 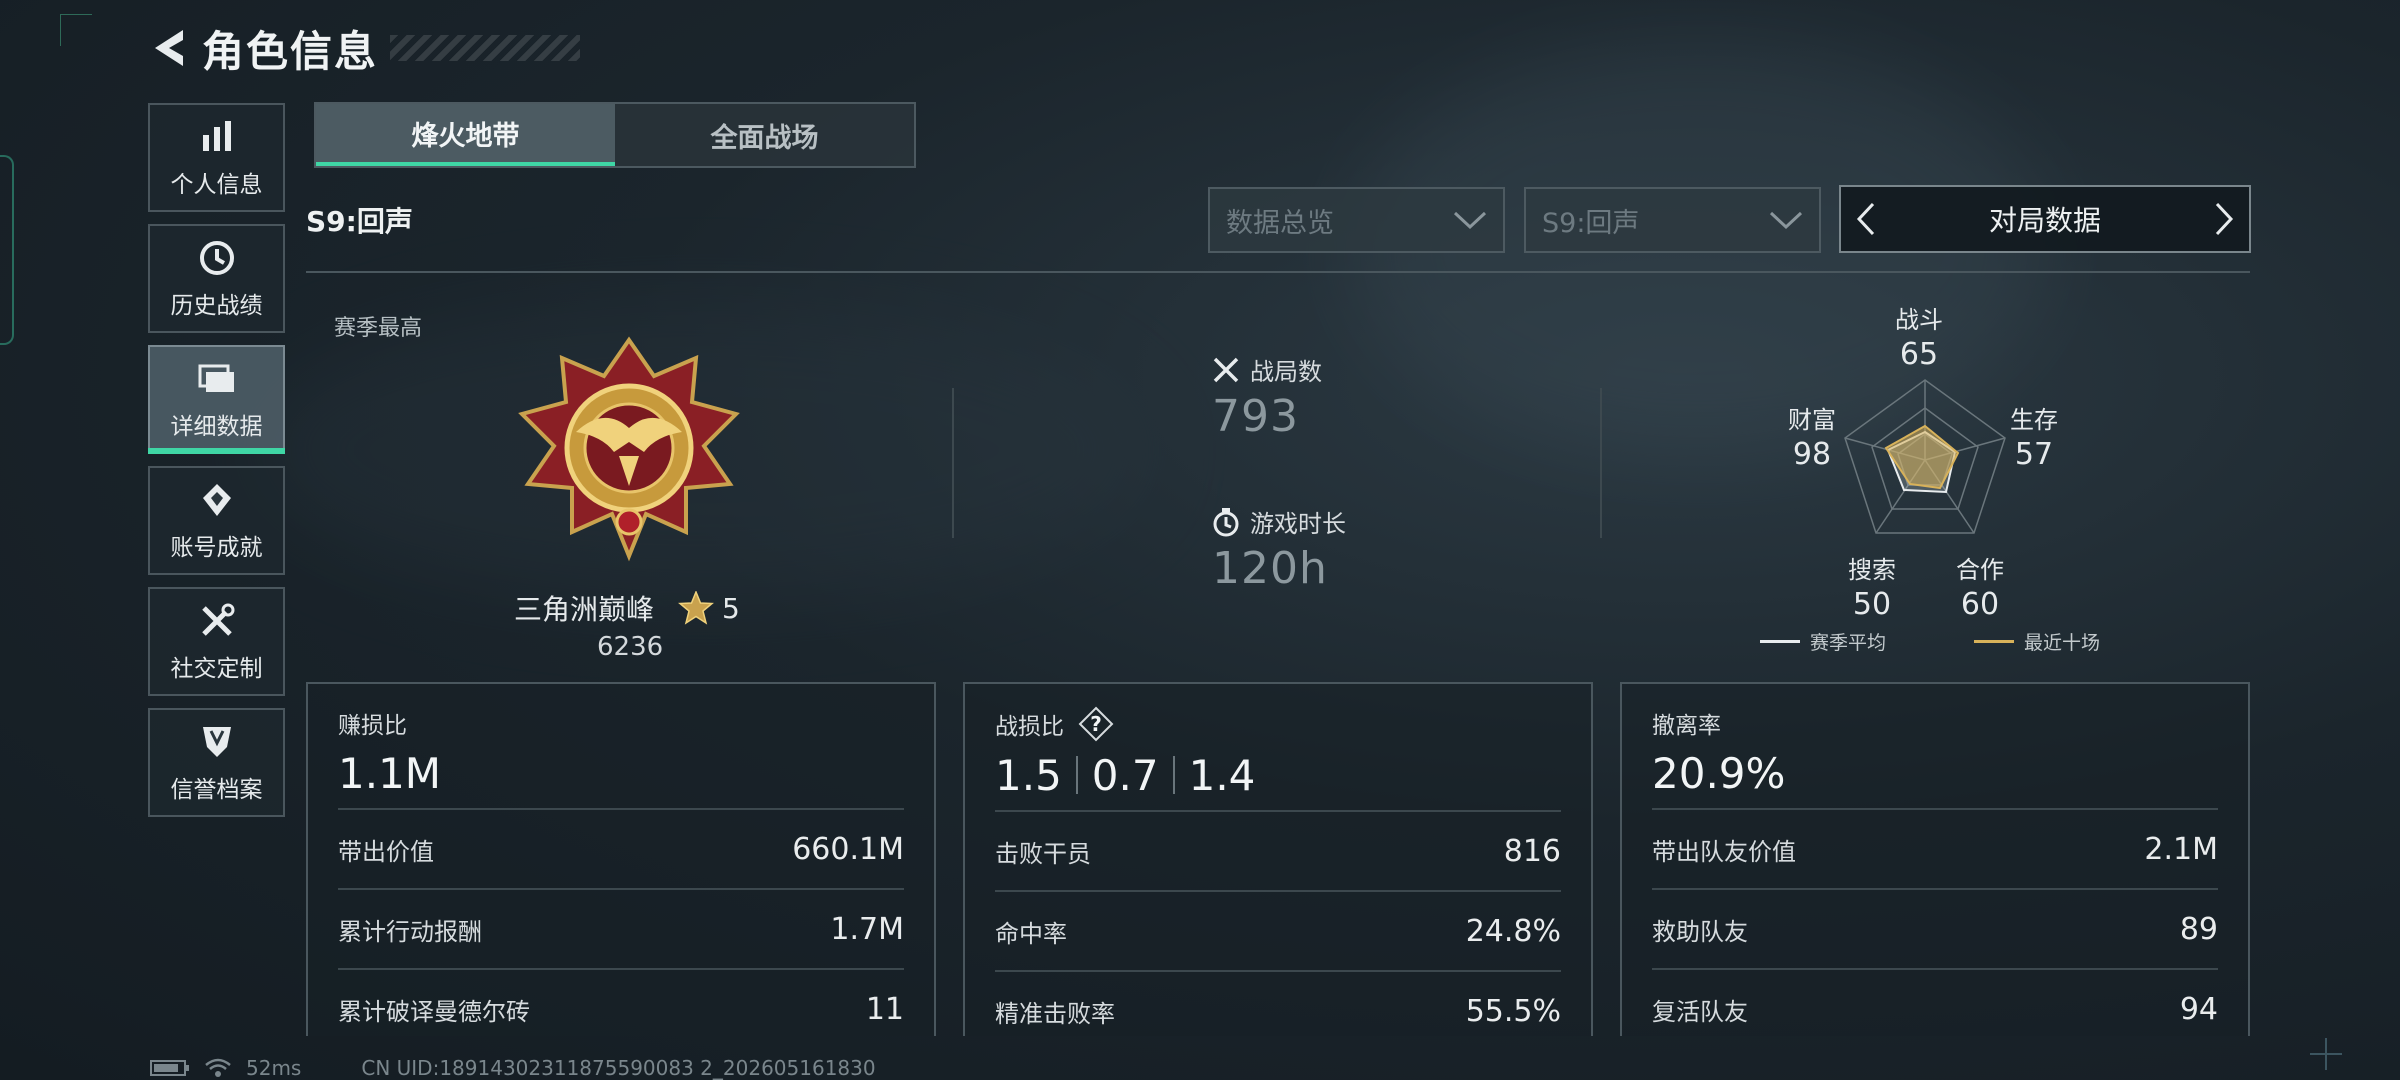 I want to click on chevron-left-icon, so click(x=1865, y=219).